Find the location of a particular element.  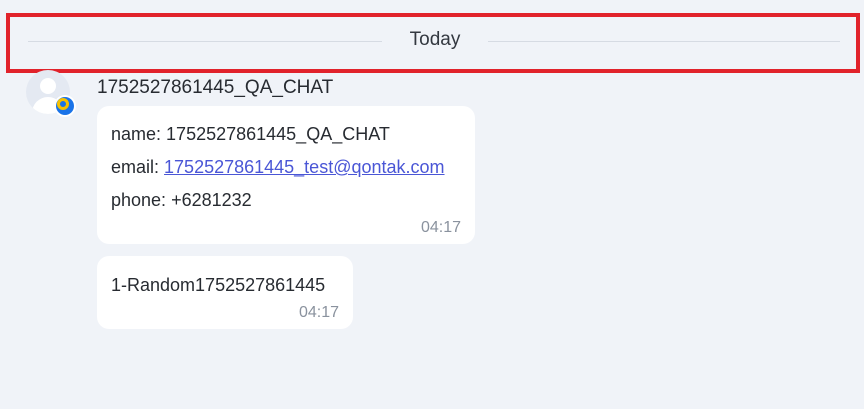

contact-email-link: 1752527861445_test@qontak.com is located at coordinates (304, 167).